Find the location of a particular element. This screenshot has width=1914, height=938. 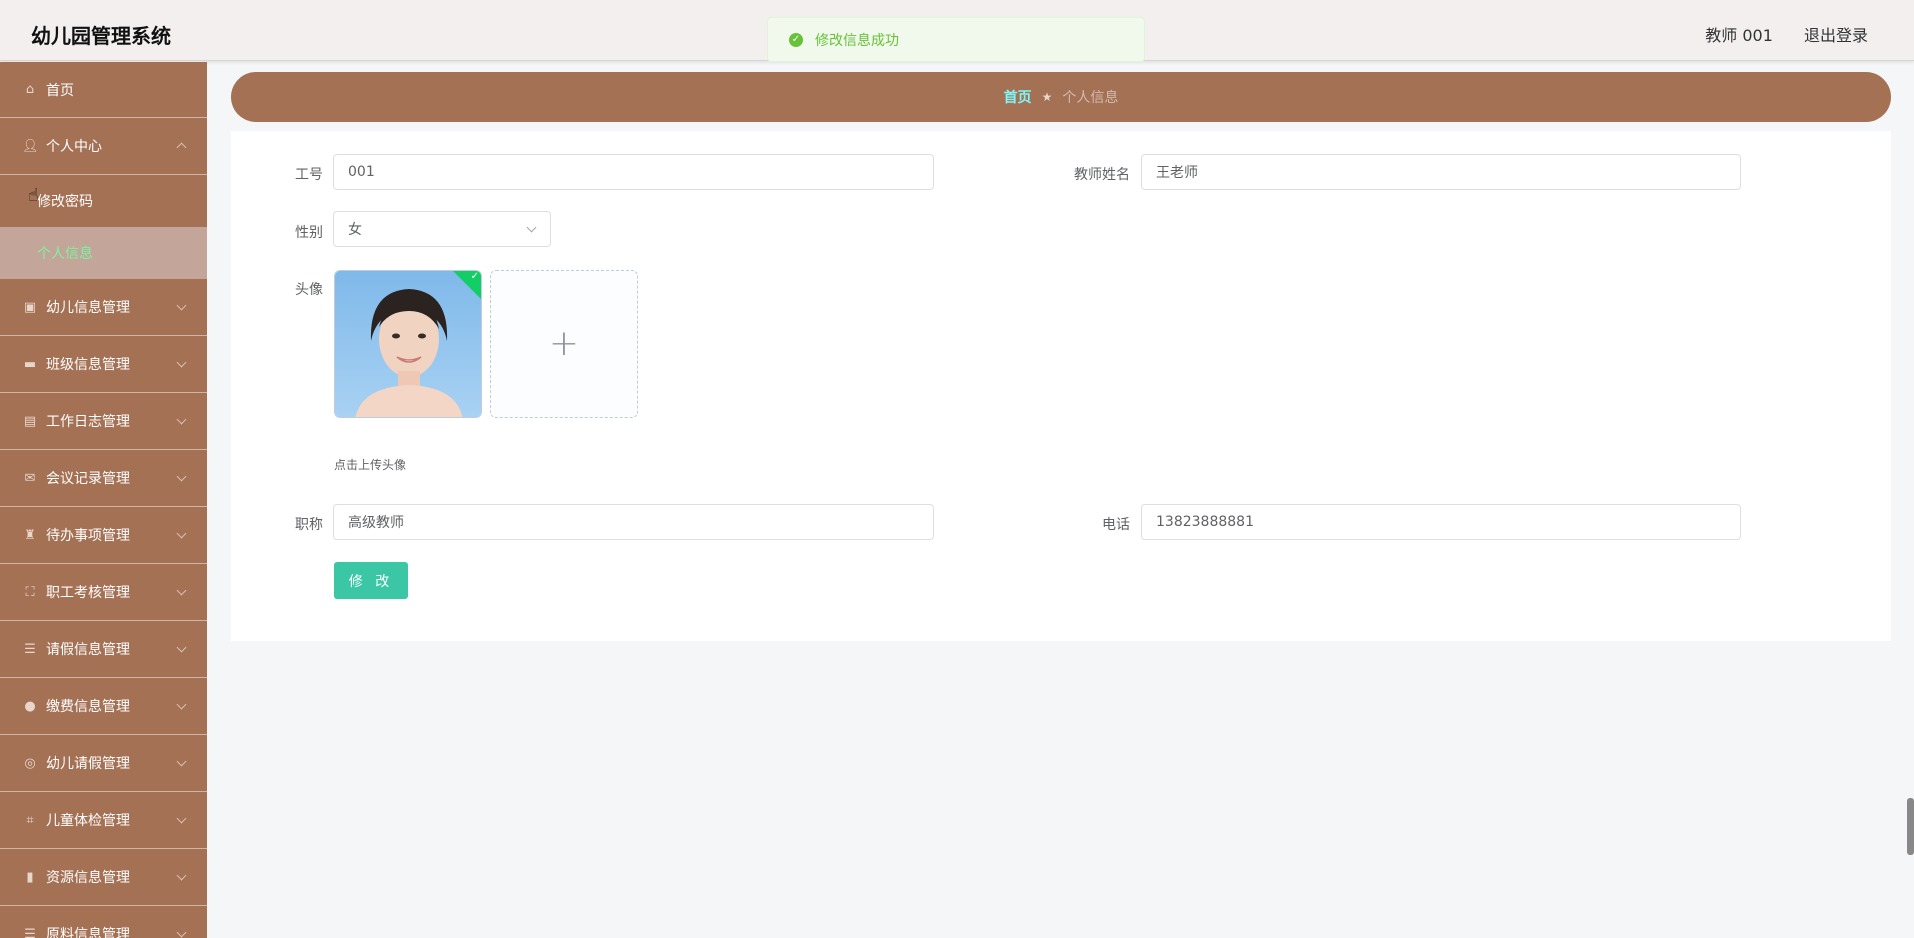

sidebar-item-child-info: ▣ 幼儿信息管理 is located at coordinates (103, 307).